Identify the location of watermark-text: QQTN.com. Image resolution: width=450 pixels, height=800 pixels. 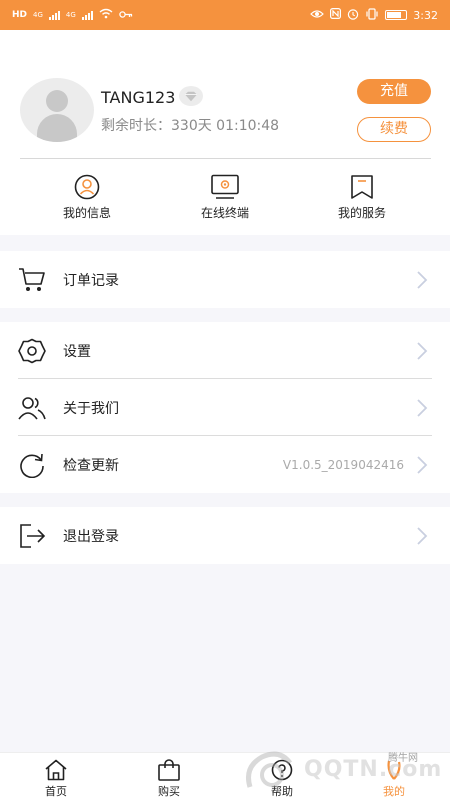
(373, 769).